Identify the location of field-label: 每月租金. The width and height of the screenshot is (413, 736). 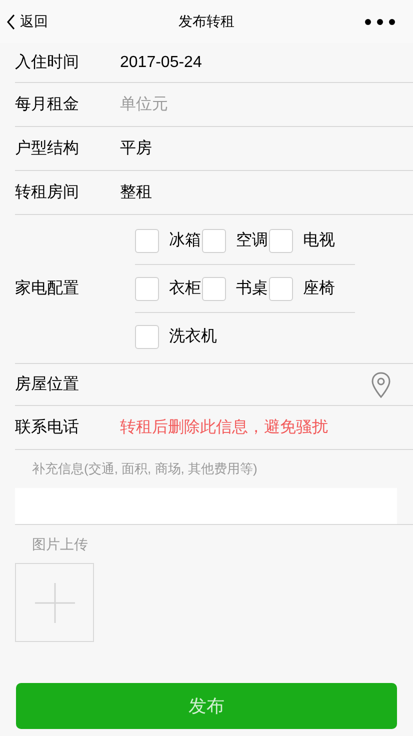
(47, 104).